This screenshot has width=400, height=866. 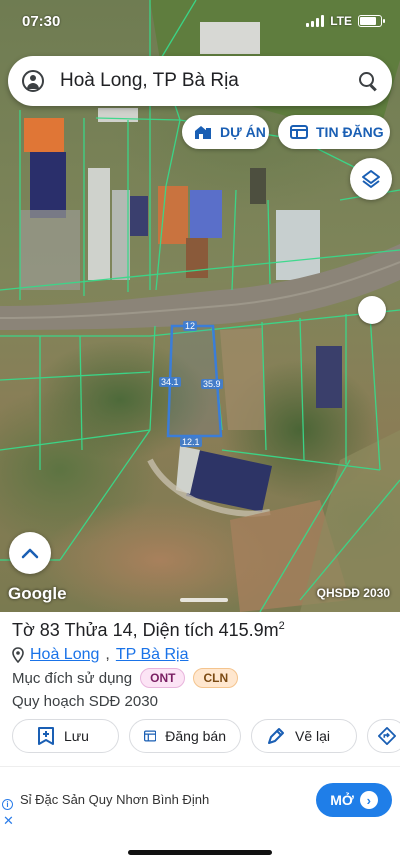 What do you see at coordinates (8, 821) in the screenshot?
I see `ad-close-icon: ✕` at bounding box center [8, 821].